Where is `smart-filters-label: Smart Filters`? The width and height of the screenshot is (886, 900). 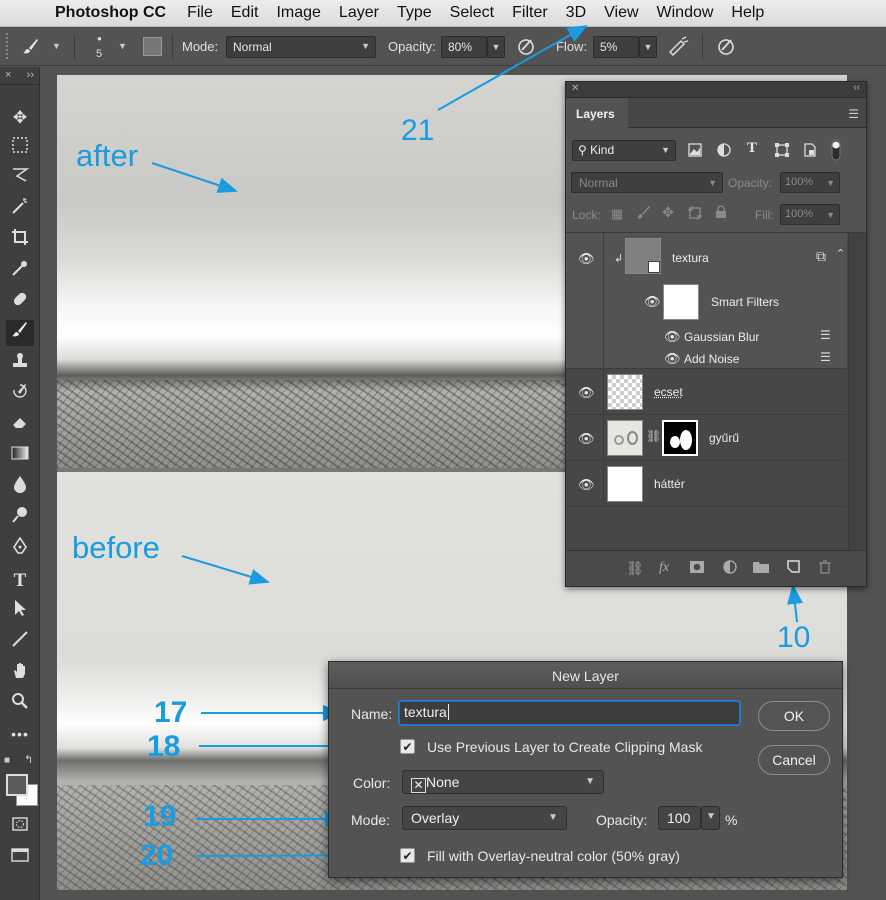
smart-filters-label: Smart Filters is located at coordinates (745, 302).